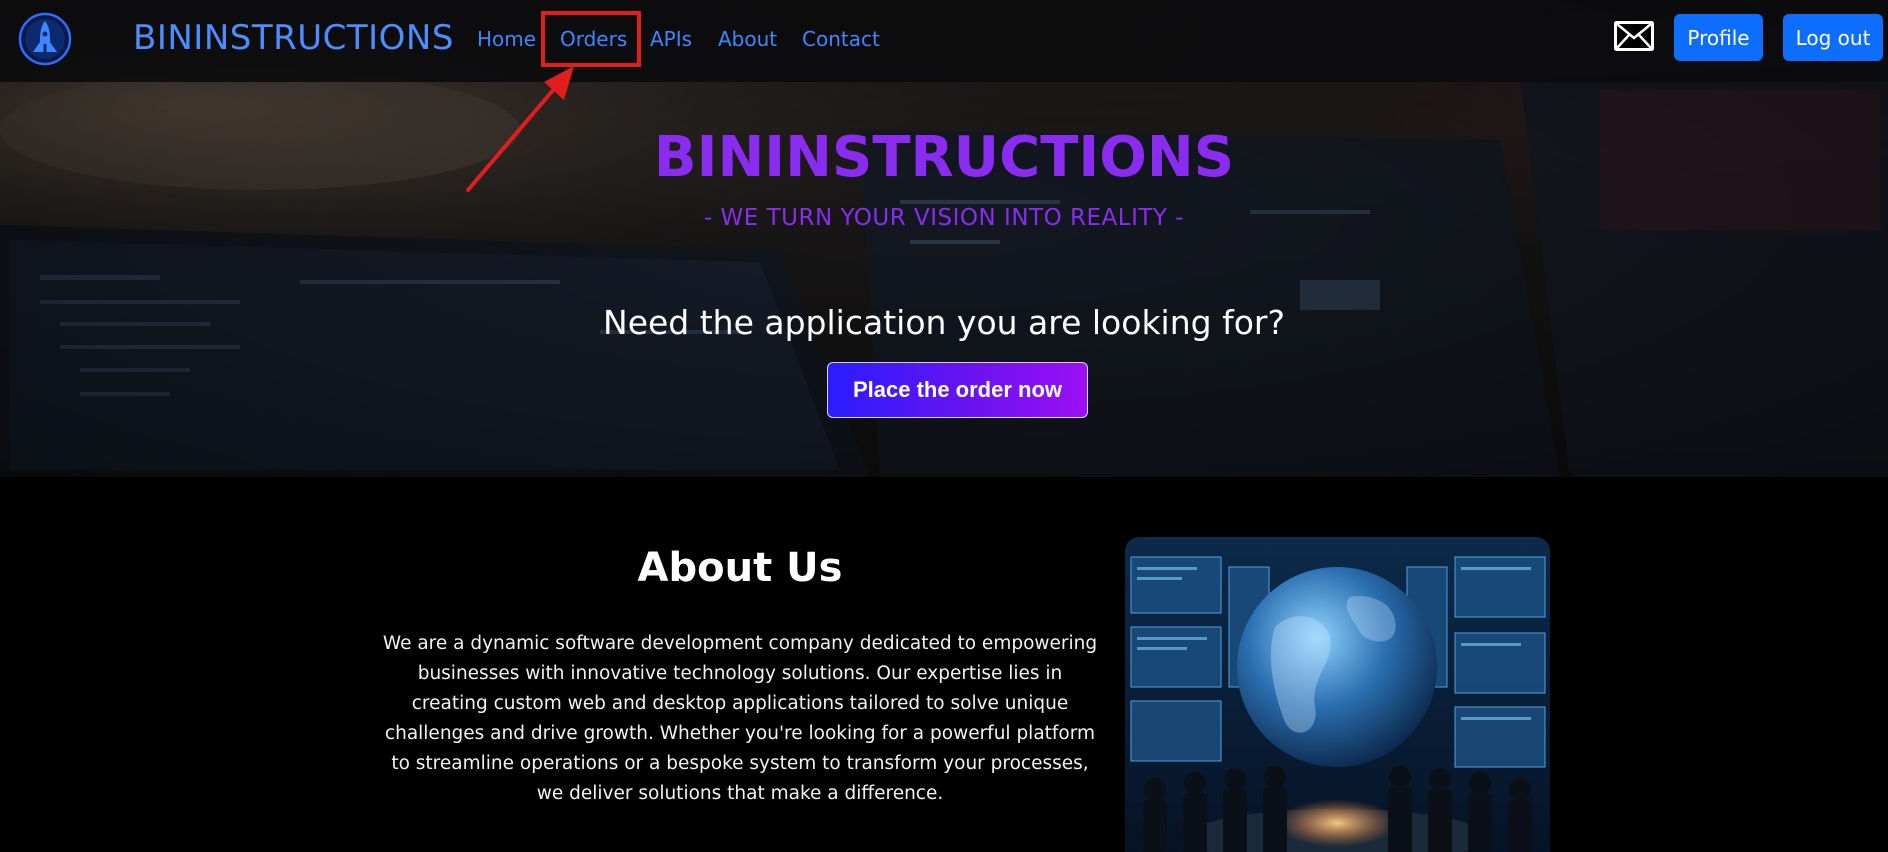  Describe the element at coordinates (1718, 37) in the screenshot. I see `profile-button: Profile` at that location.